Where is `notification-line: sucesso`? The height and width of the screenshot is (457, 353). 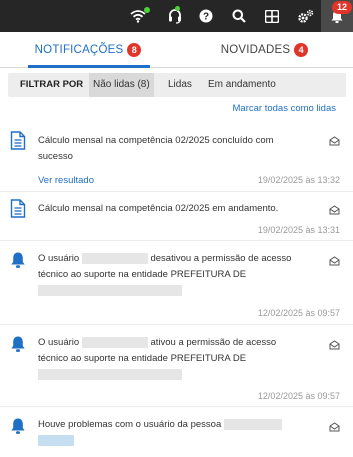 notification-line: sucesso is located at coordinates (55, 156).